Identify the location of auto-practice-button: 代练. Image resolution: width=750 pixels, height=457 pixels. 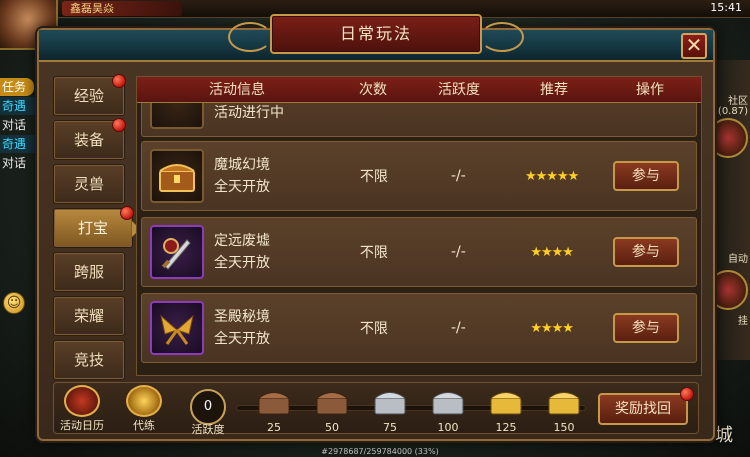
(144, 409).